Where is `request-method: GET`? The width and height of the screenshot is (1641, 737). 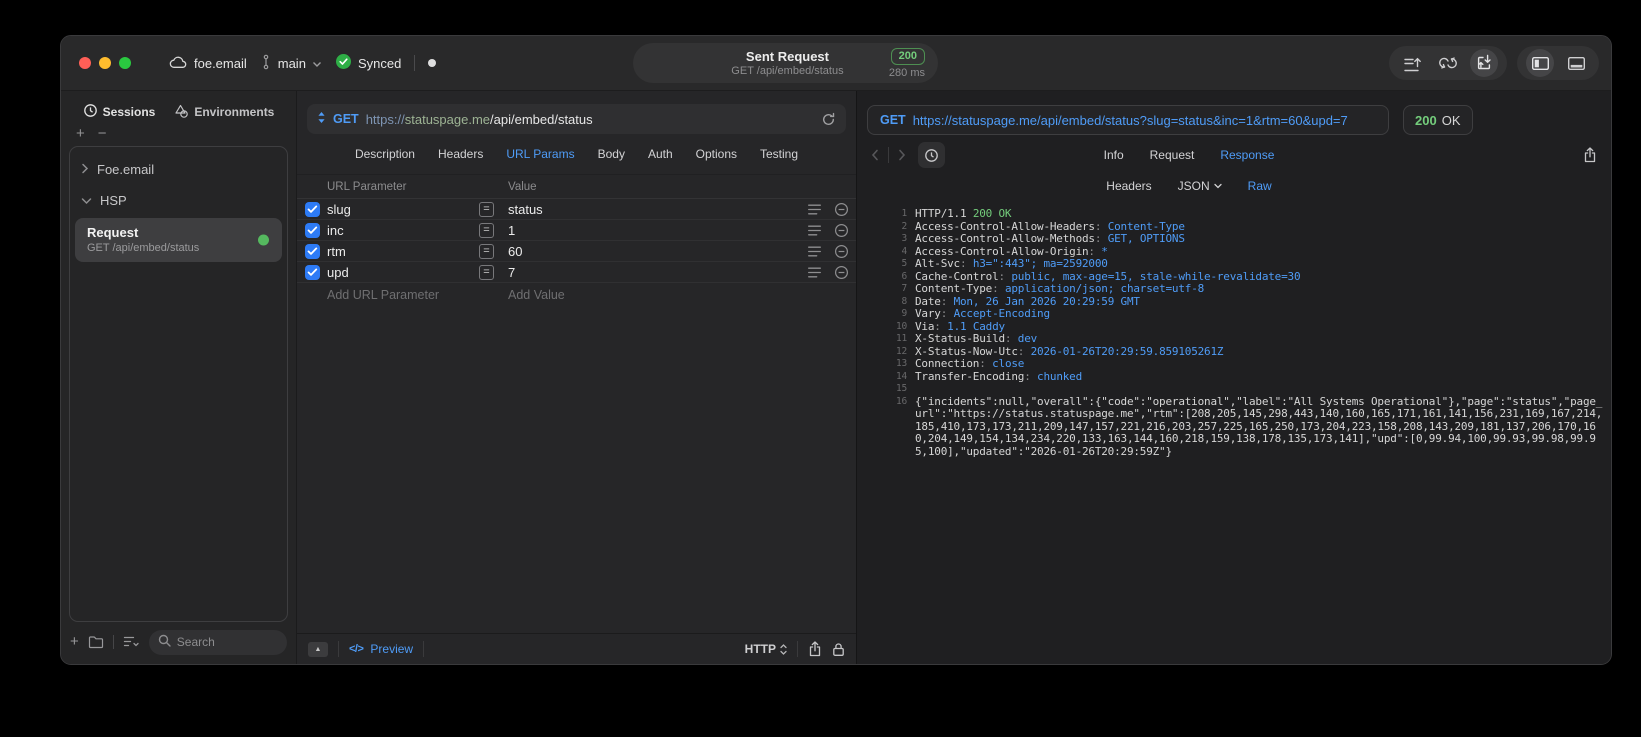 request-method: GET is located at coordinates (346, 119).